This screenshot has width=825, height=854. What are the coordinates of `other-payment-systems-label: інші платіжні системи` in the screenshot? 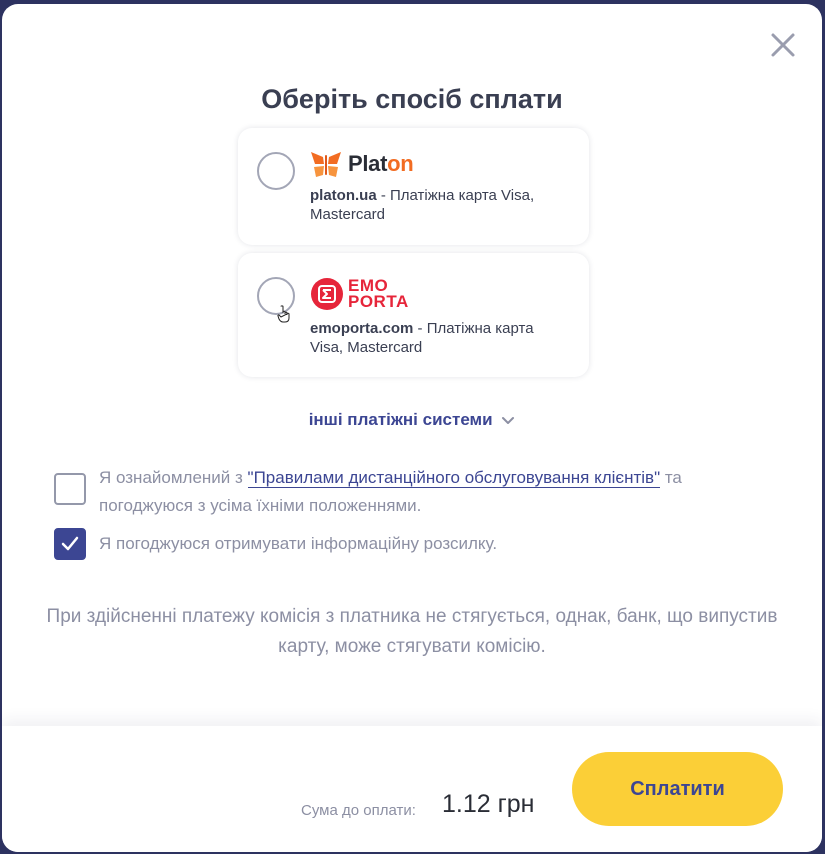 It's located at (400, 419).